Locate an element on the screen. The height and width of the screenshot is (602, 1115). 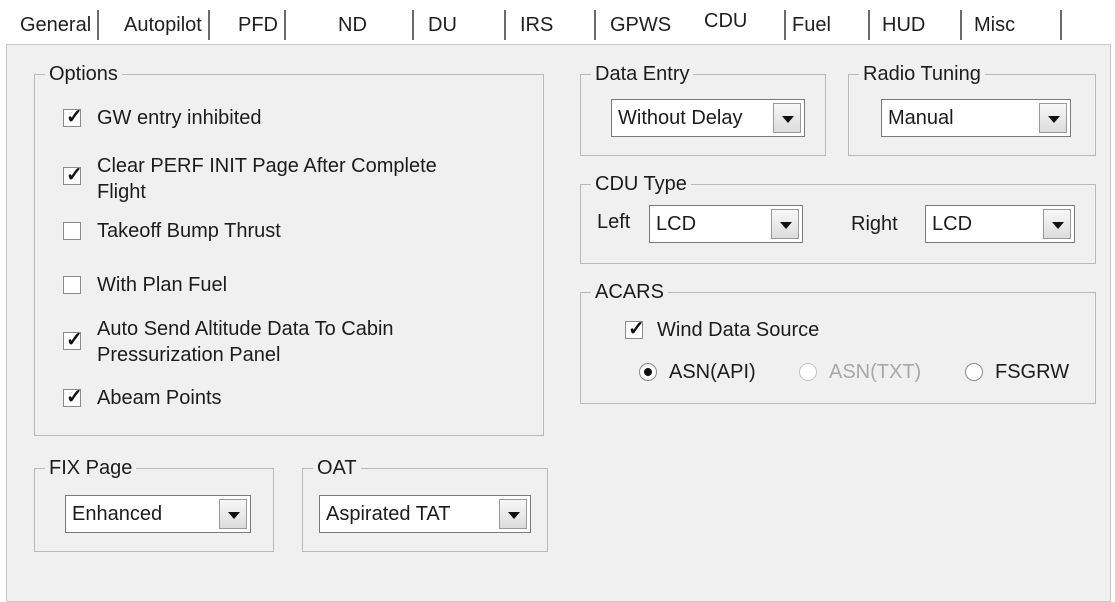
wind-data-source-checkbox: ✓ is located at coordinates (635, 329).